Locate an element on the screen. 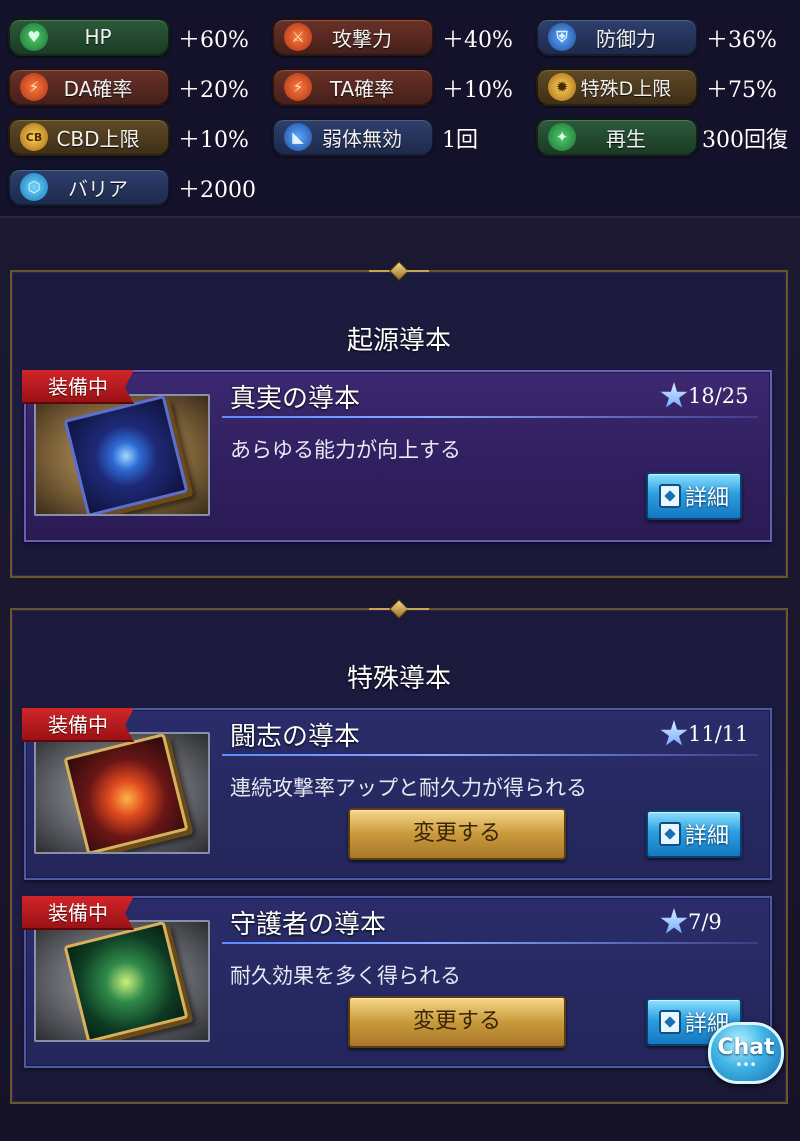  stat-value: ＋60% is located at coordinates (213, 40).